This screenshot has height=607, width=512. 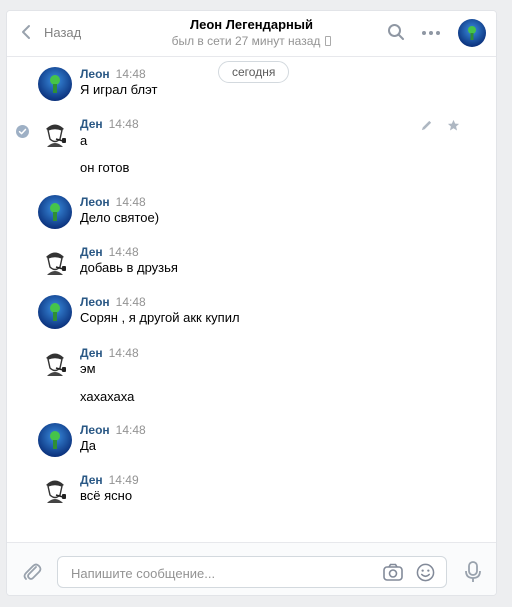 What do you see at coordinates (119, 89) in the screenshot?
I see `message-text: Я играл блэт` at bounding box center [119, 89].